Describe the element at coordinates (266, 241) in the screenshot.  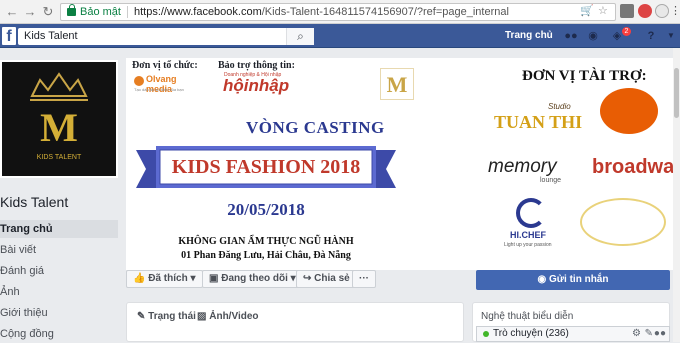
I see `venue: KHÔNG GIAN ẨM THỰC NGŨ HÀNH` at that location.